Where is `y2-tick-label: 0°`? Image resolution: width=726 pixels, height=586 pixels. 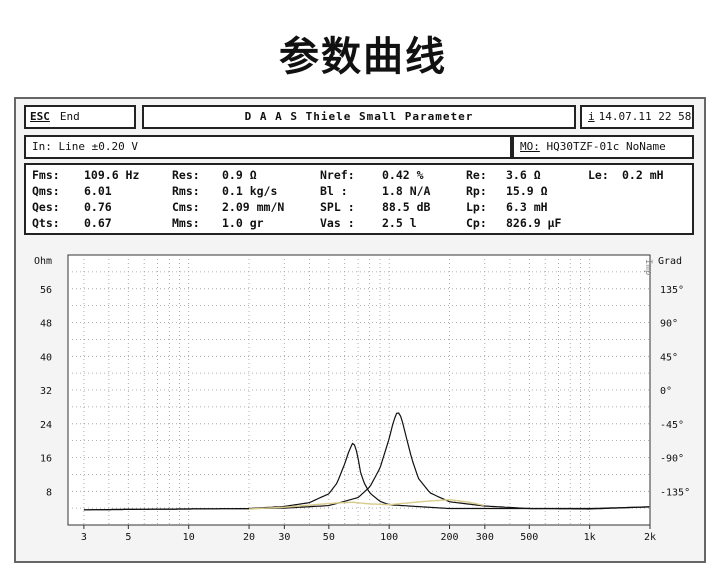
y2-tick-label: 0° is located at coordinates (666, 391).